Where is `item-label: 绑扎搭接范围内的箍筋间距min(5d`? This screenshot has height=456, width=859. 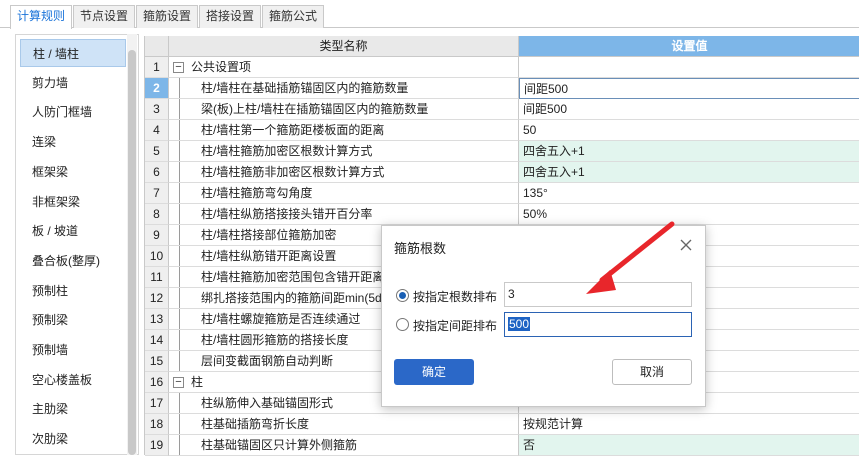
item-label: 绑扎搭接范围内的箍筋间距min(5d is located at coordinates (291, 298).